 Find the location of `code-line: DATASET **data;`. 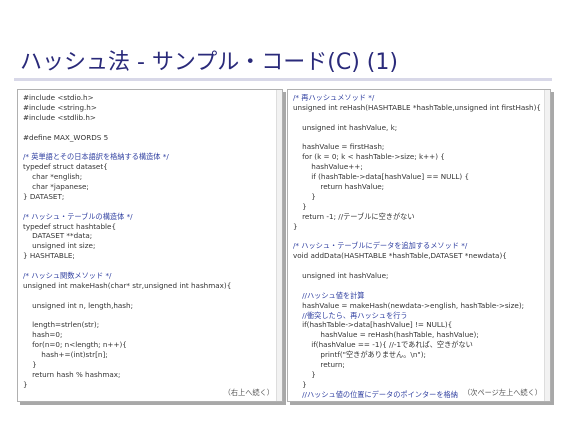

code-line: DATASET **data; is located at coordinates (58, 236).